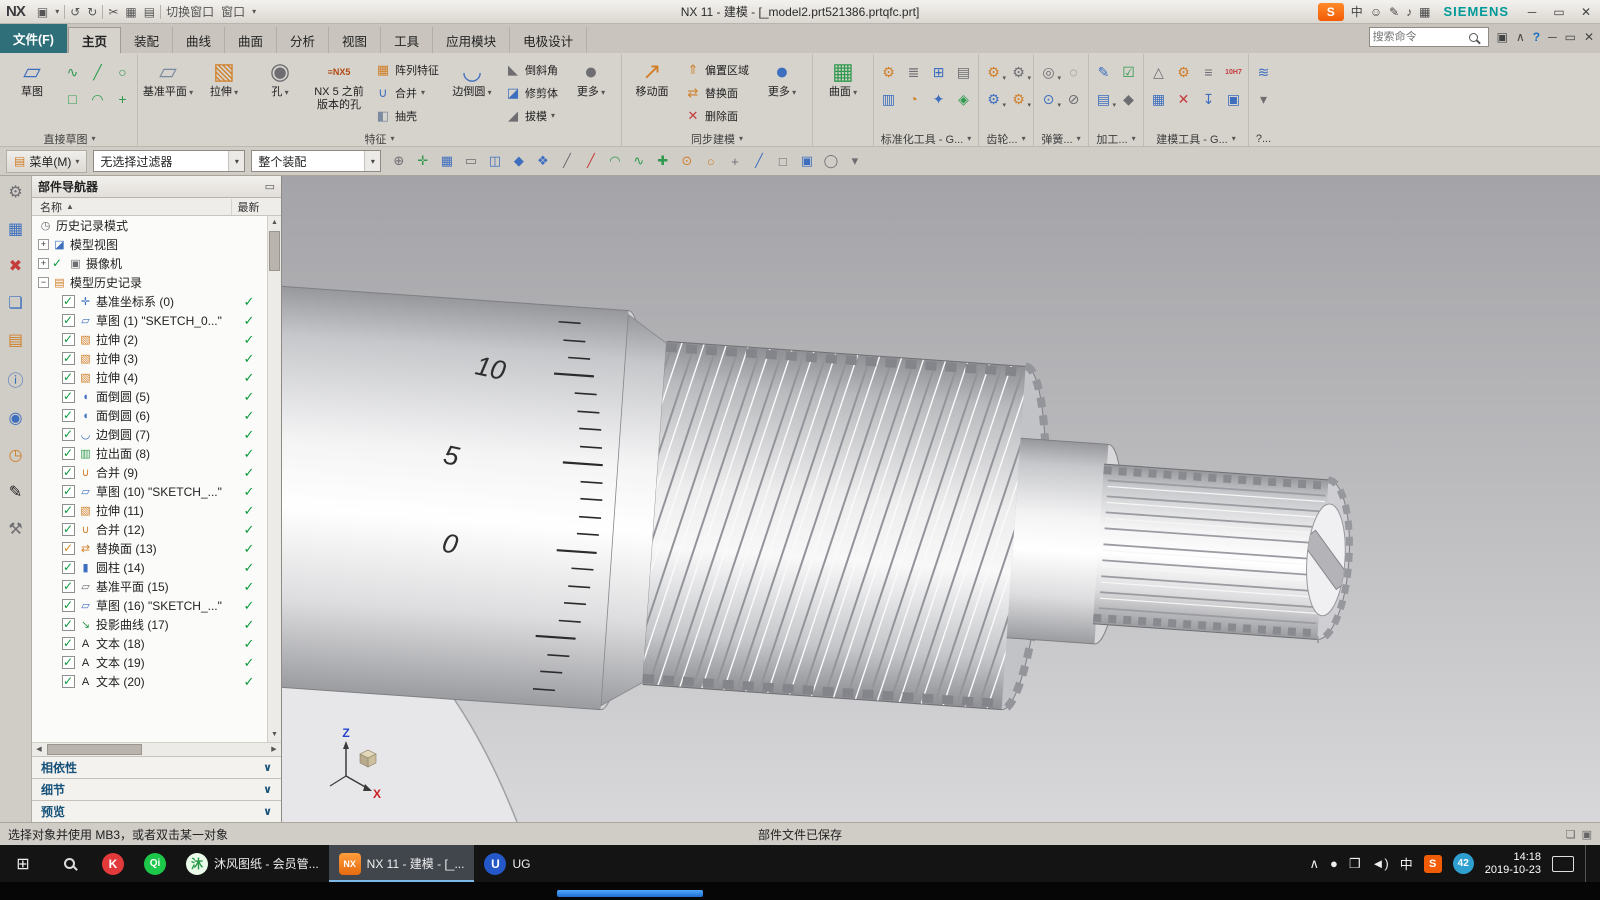 The image size is (1600, 900). I want to click on shell-button: ◧ 抽壳, so click(407, 115).